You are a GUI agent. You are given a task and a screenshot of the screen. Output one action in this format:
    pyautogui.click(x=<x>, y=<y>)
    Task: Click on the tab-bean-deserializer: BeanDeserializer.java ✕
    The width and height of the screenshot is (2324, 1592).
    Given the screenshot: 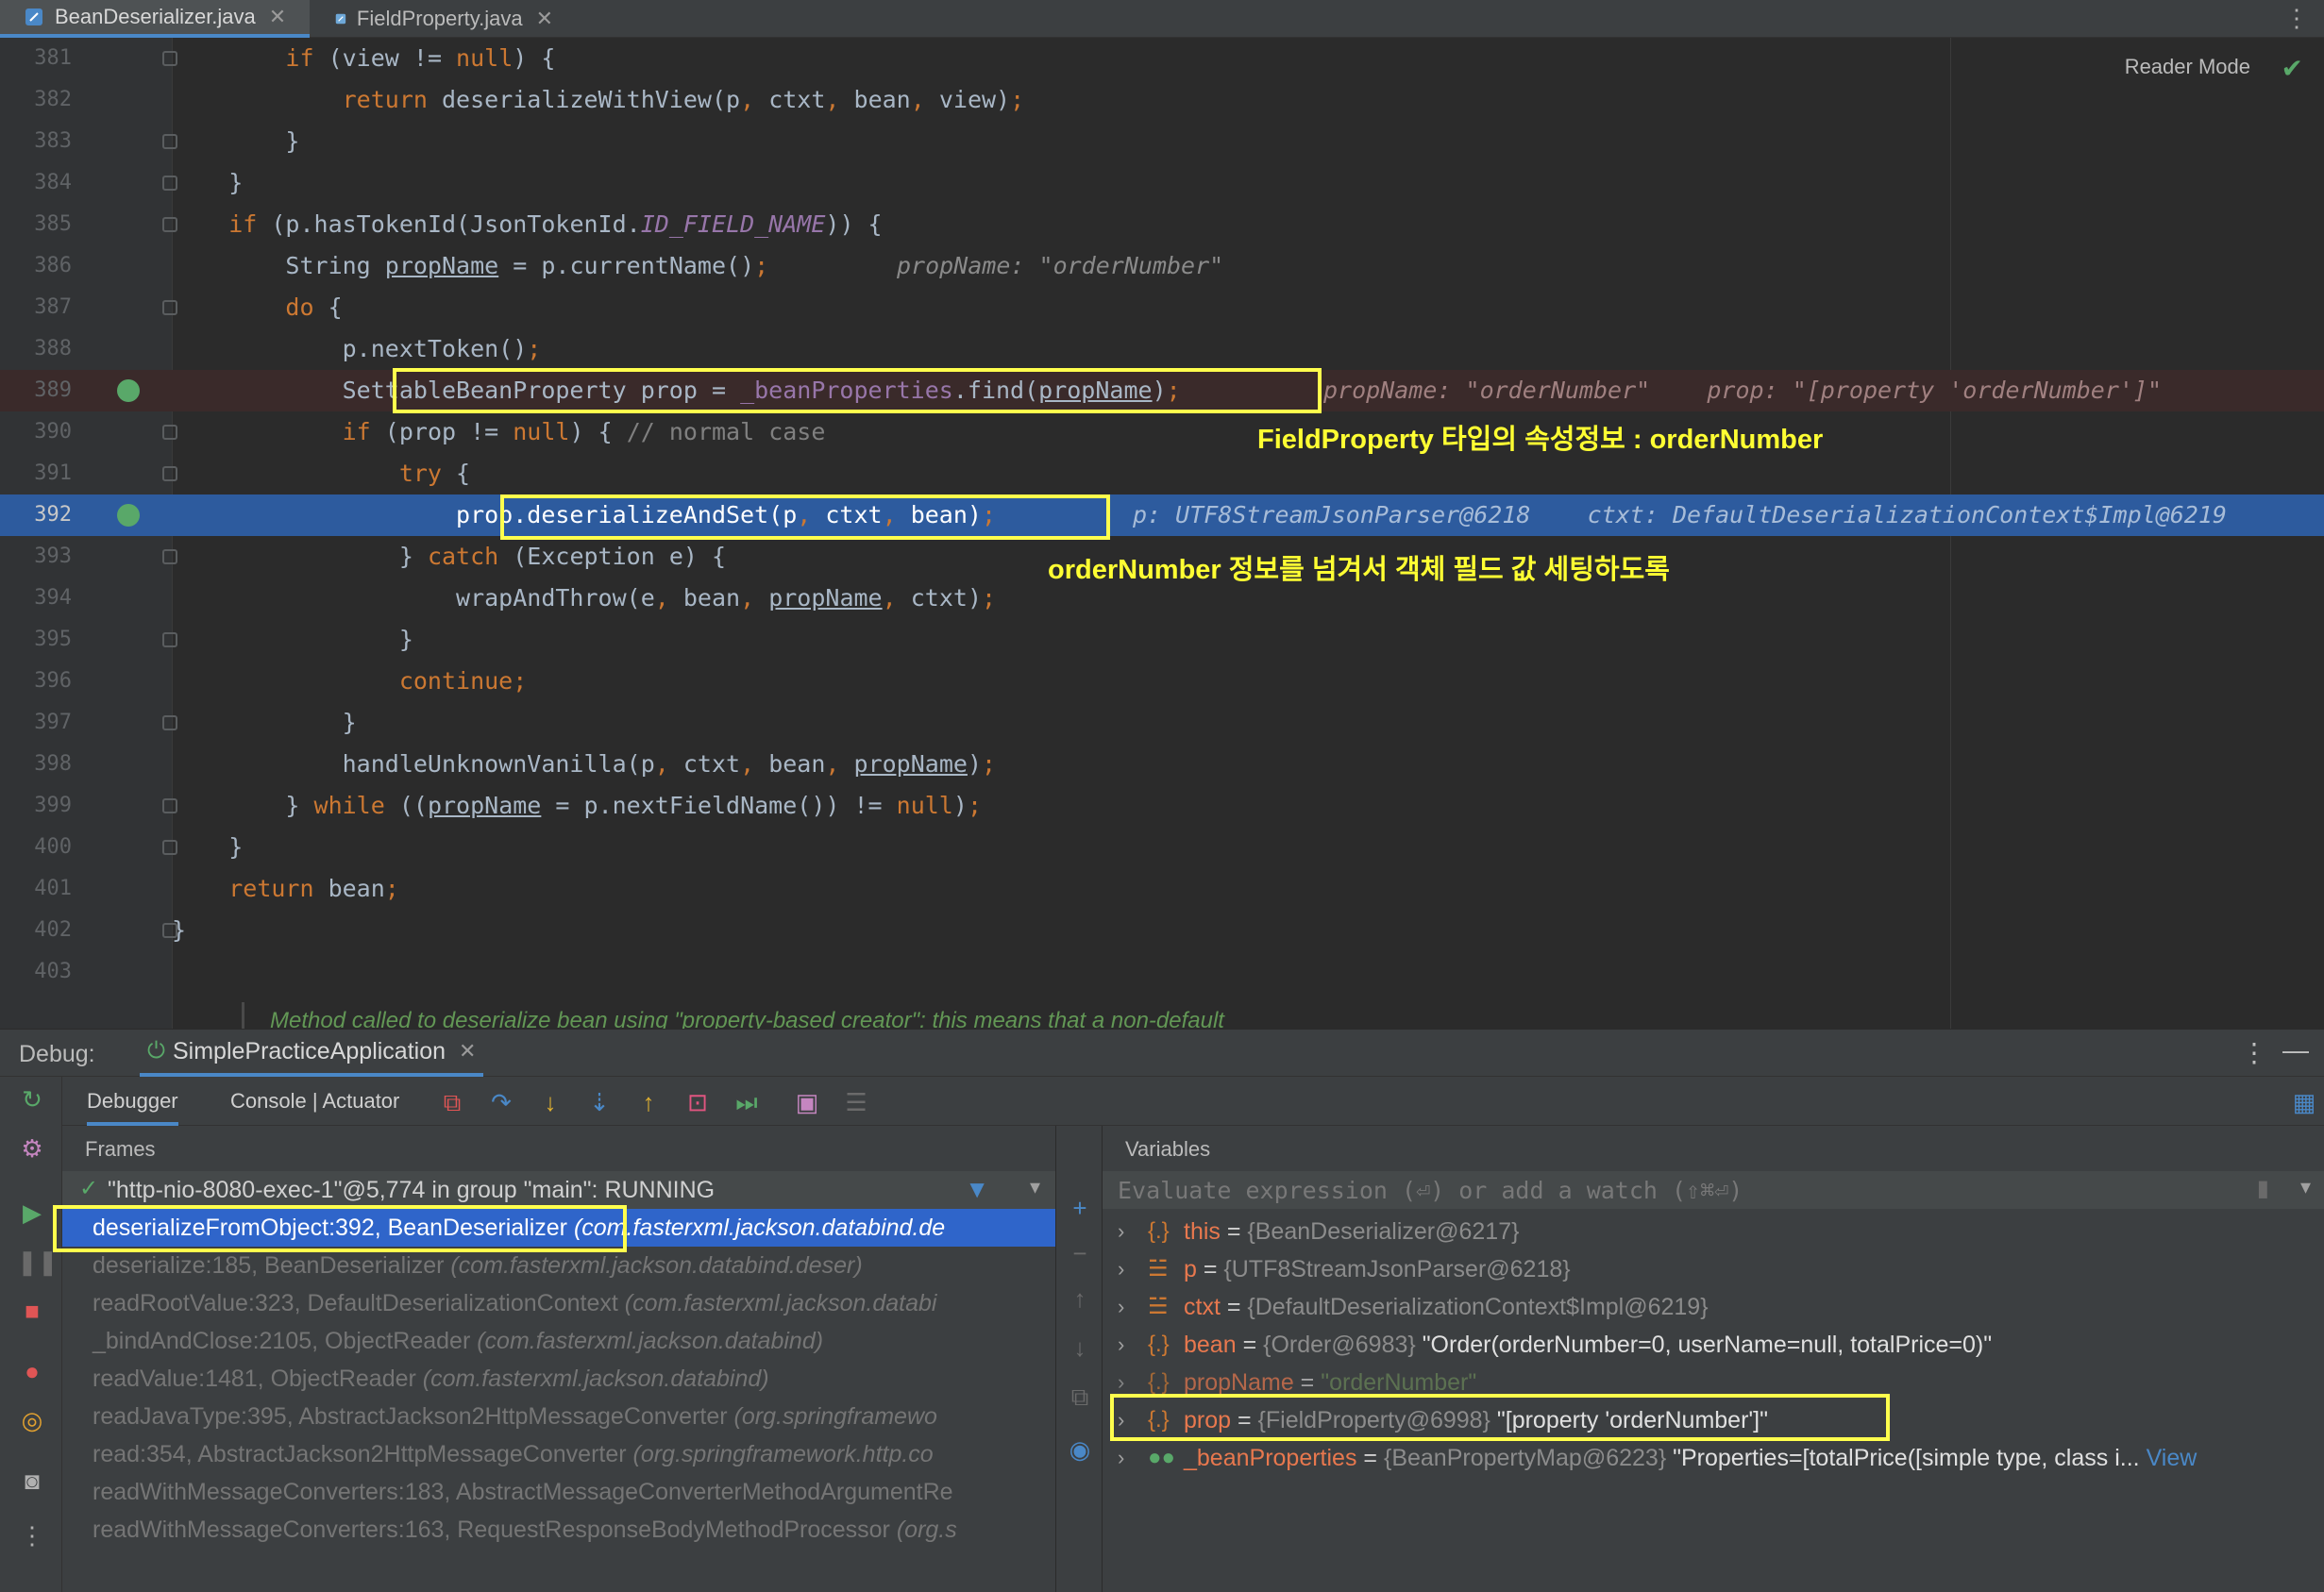 What is the action you would take?
    pyautogui.click(x=155, y=19)
    